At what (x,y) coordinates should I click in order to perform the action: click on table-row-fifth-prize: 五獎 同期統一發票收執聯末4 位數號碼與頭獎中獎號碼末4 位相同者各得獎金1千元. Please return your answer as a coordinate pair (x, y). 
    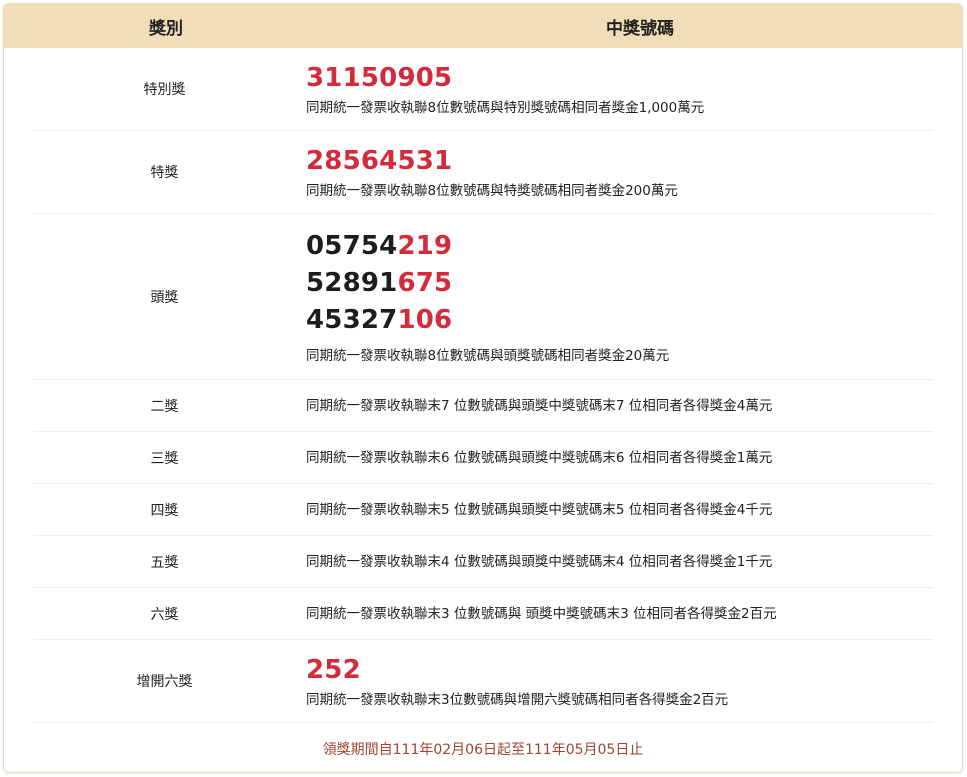
    Looking at the image, I should click on (483, 562).